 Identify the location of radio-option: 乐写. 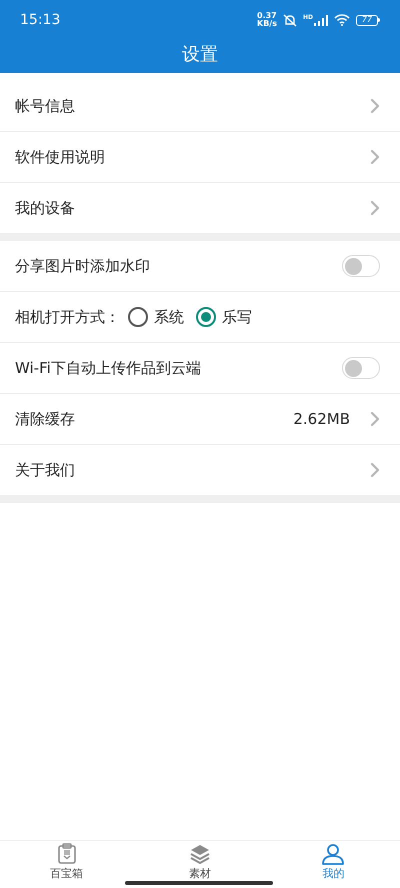
(224, 317).